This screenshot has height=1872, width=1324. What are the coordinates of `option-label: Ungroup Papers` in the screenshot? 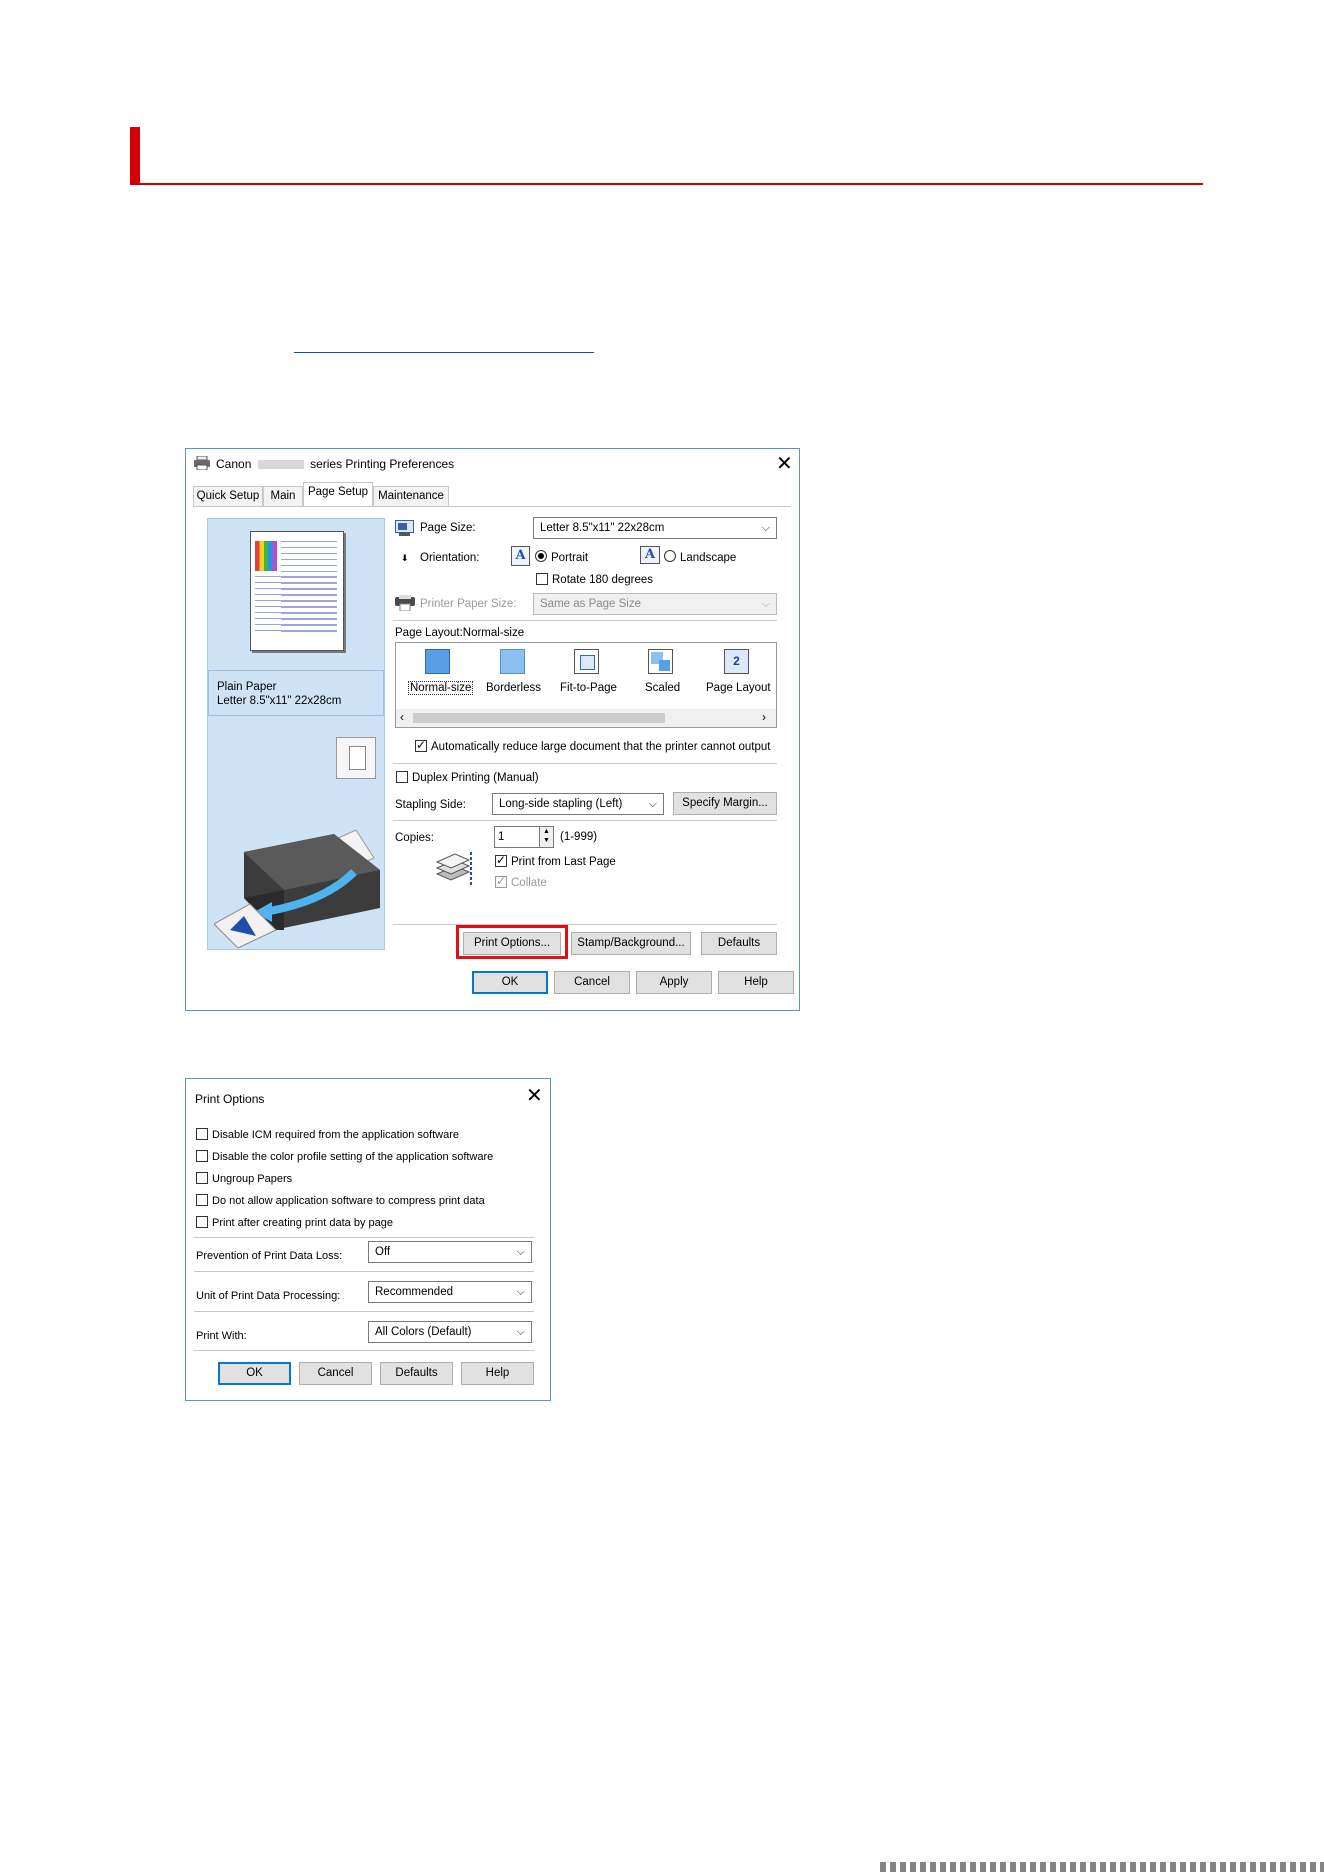 It's located at (252, 1179).